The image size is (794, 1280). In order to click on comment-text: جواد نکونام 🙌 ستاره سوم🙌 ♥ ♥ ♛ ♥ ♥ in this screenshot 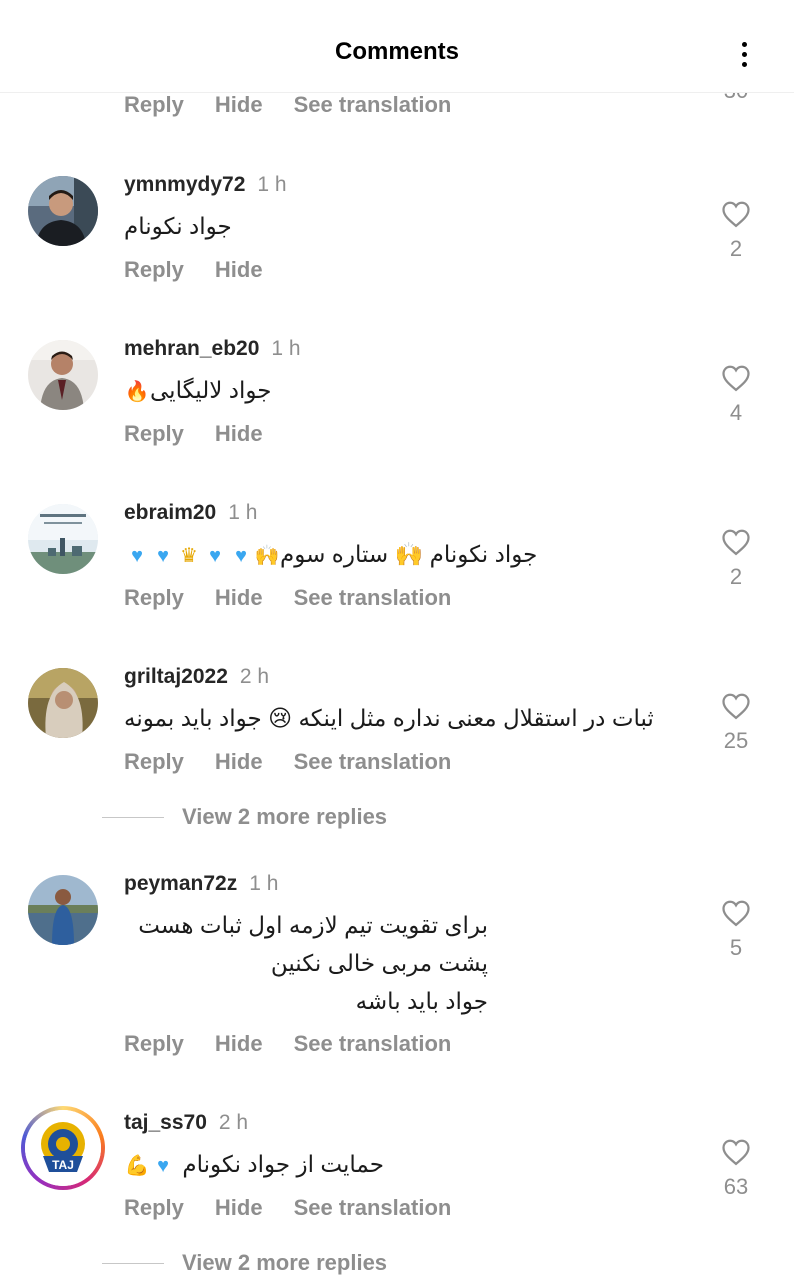, I will do `click(330, 554)`.